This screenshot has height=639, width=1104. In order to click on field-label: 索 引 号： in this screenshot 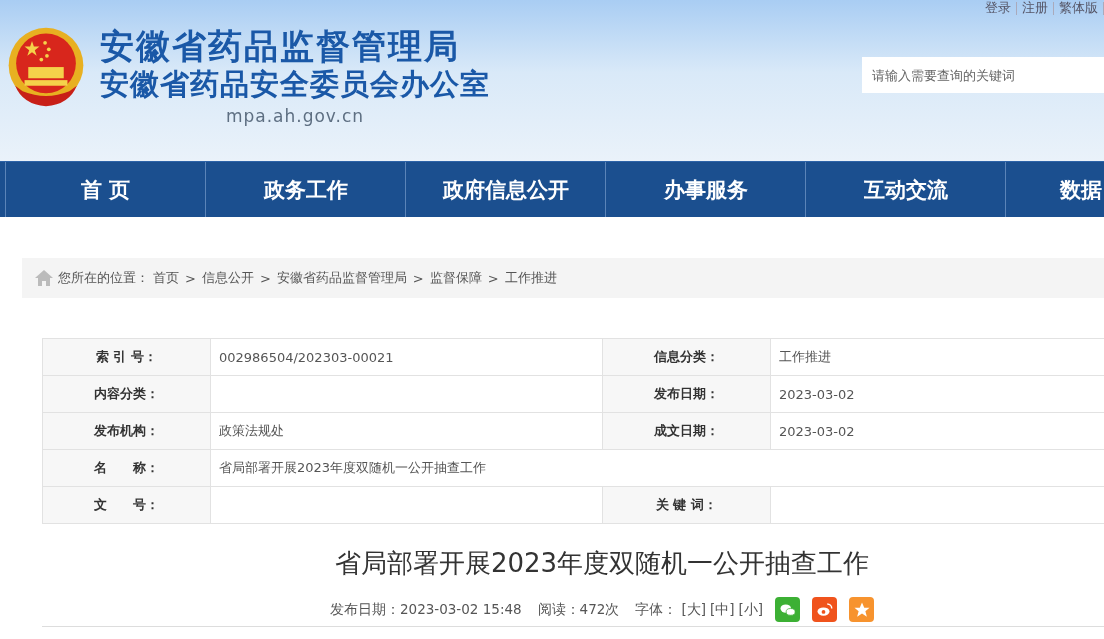, I will do `click(126, 357)`.